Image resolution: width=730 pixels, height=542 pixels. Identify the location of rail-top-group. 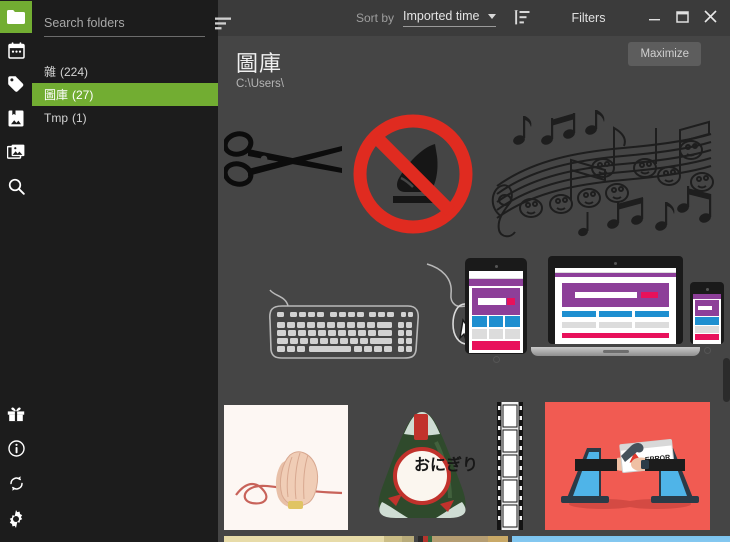
(16, 101).